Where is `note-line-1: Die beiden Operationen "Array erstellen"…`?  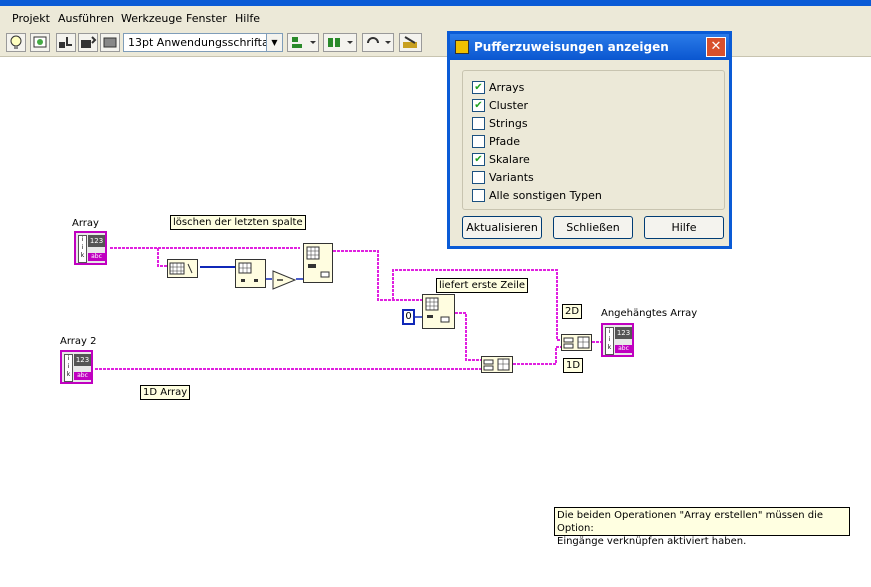 note-line-1: Die beiden Operationen "Array erstellen"… is located at coordinates (690, 522).